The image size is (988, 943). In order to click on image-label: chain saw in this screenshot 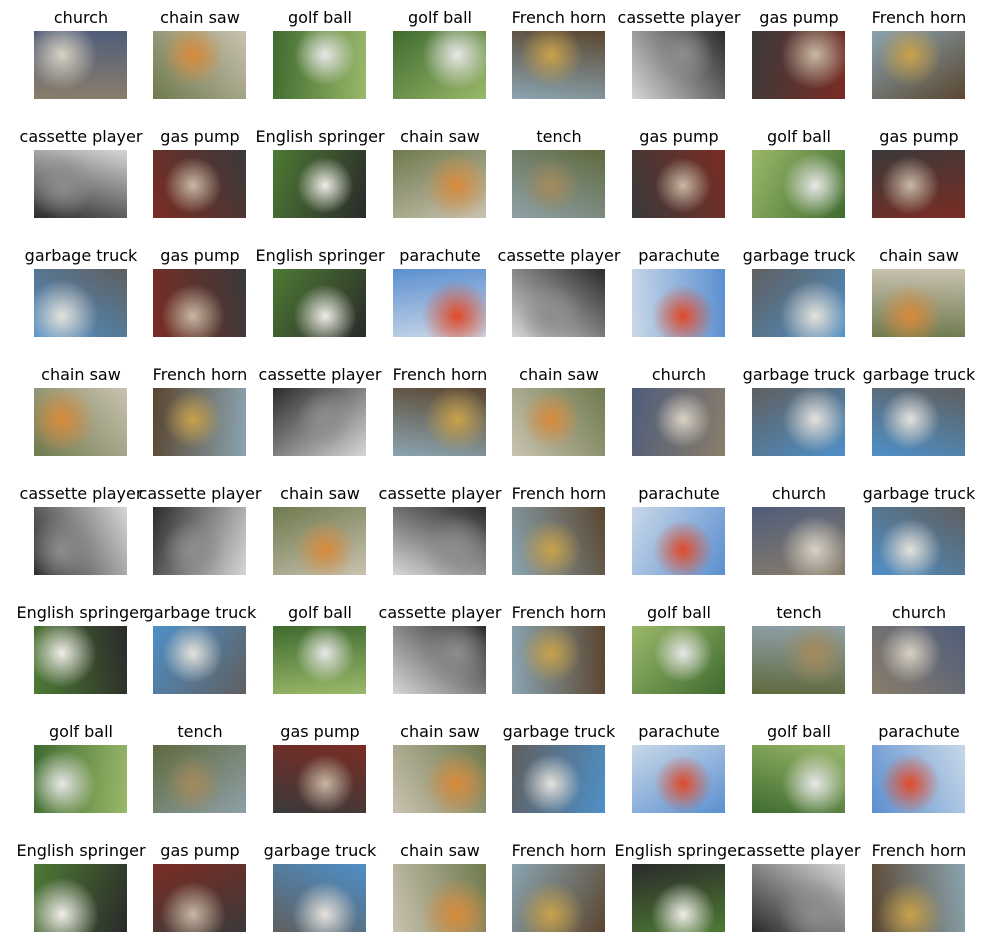, I will do `click(919, 255)`.